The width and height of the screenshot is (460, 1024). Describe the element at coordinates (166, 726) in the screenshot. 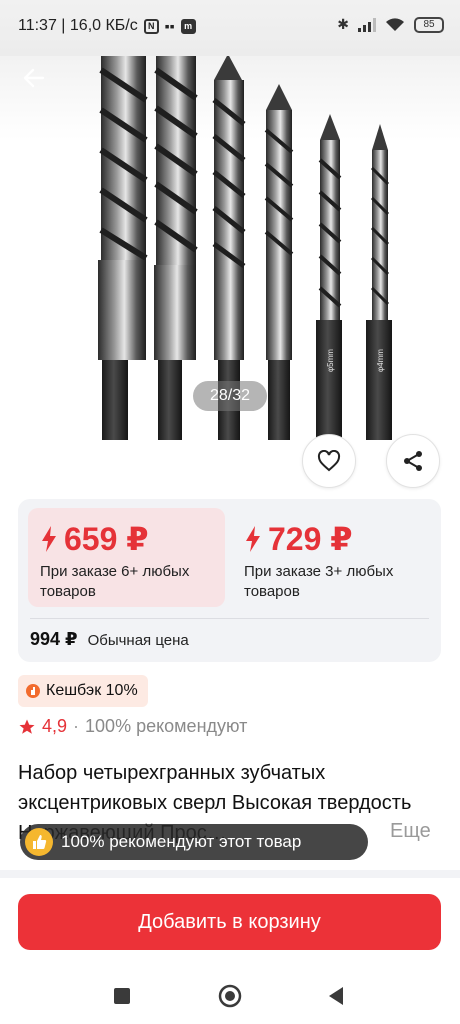

I see `recommend-text: 100% рекомендуют` at that location.